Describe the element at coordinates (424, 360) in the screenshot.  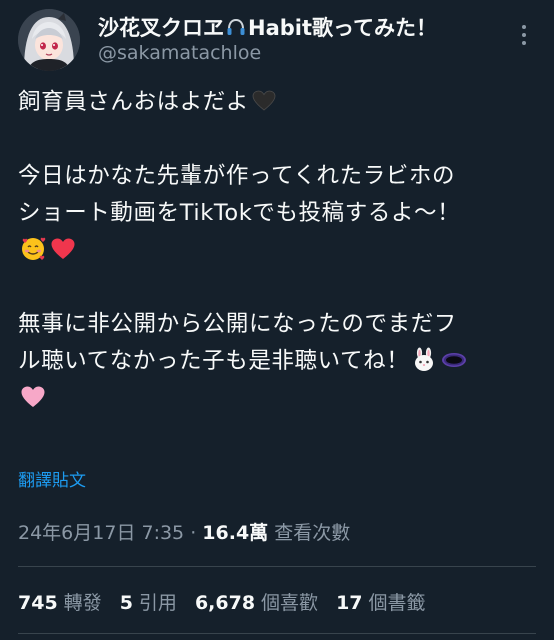
I see `rabbit-face-icon` at that location.